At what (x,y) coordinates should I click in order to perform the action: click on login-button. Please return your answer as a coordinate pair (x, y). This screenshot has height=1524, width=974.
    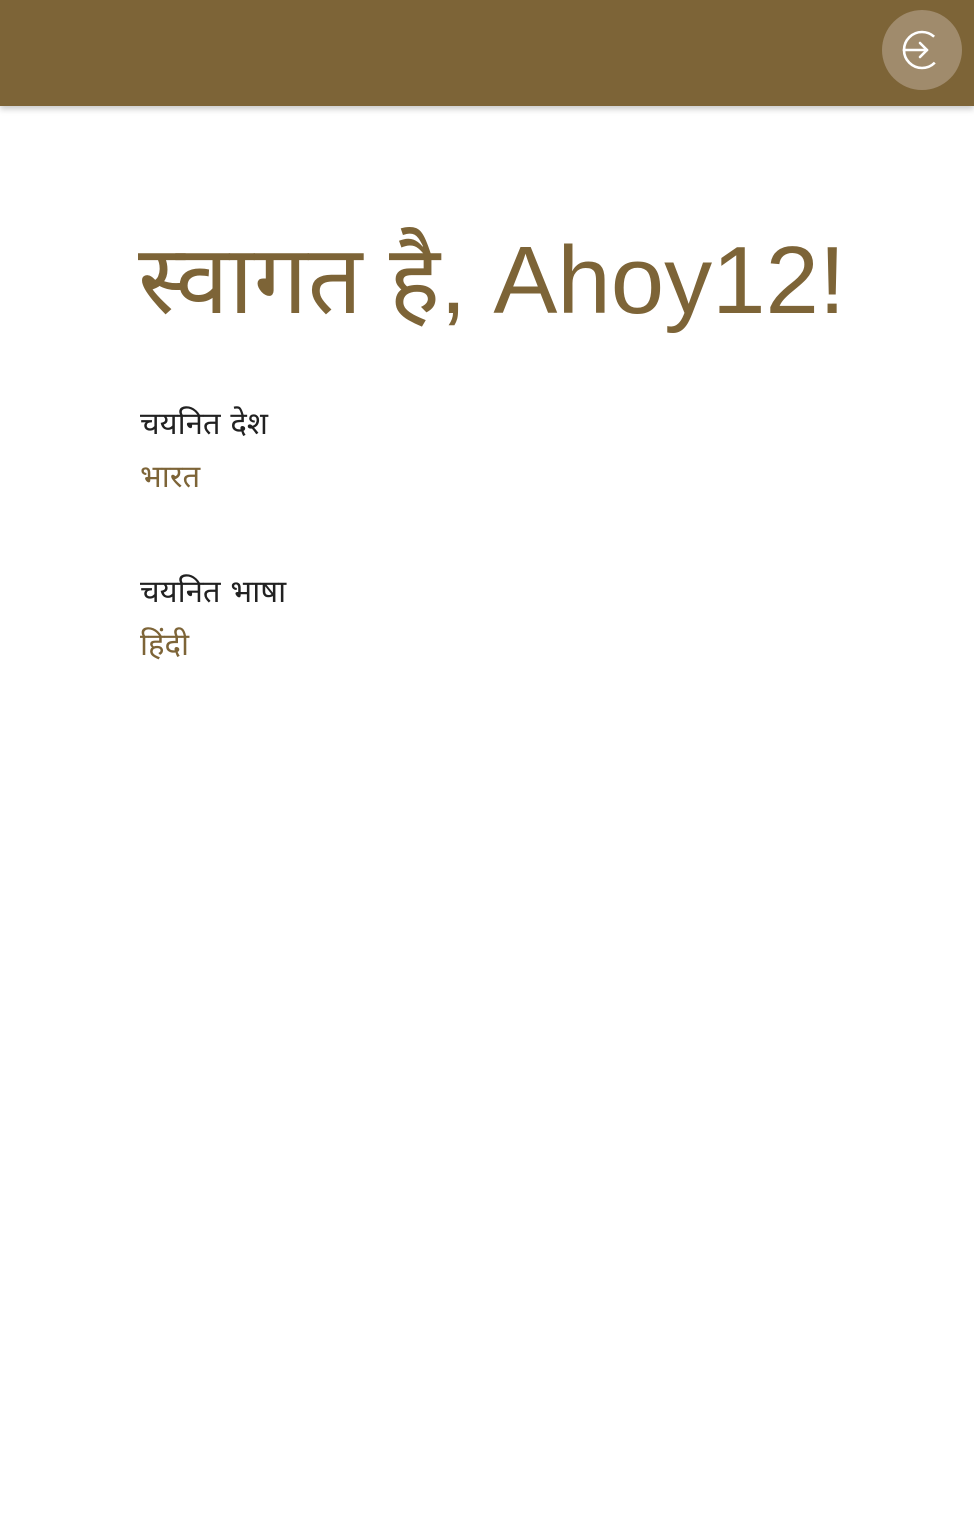
    Looking at the image, I should click on (922, 50).